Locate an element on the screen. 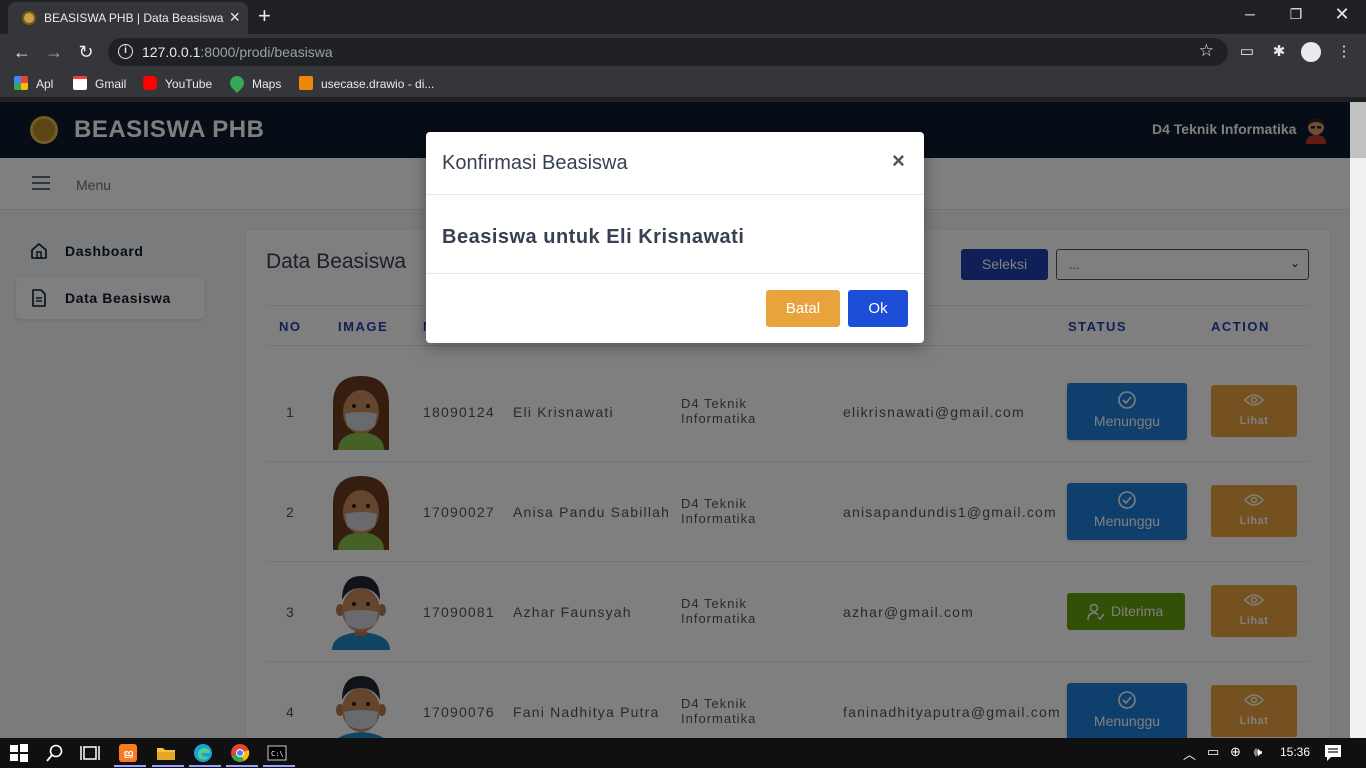 The width and height of the screenshot is (1366, 768). site-info-icon: i is located at coordinates (125, 51).